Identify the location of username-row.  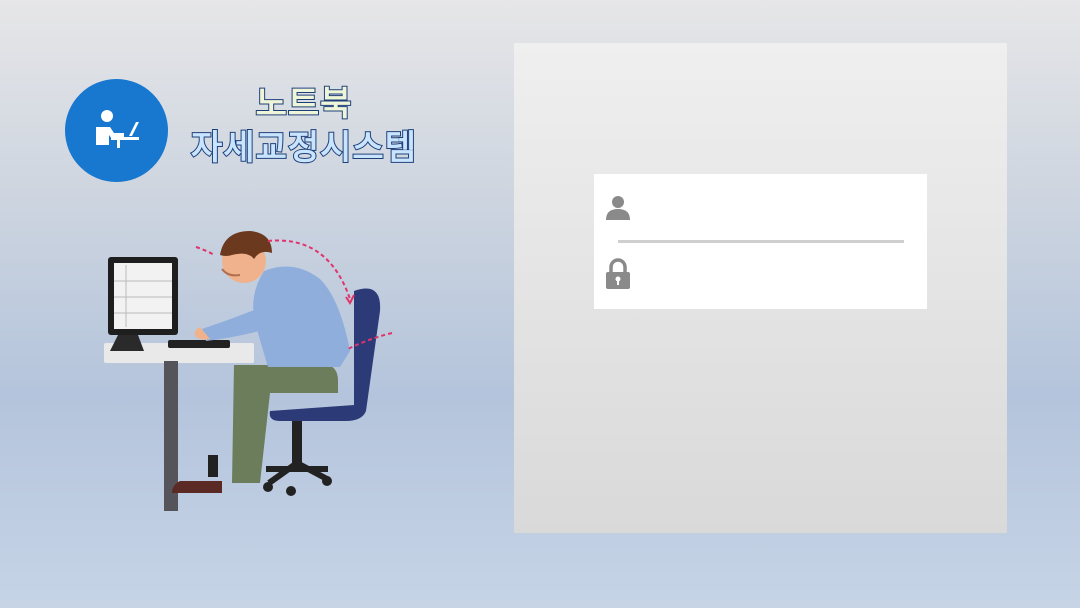
(760, 208).